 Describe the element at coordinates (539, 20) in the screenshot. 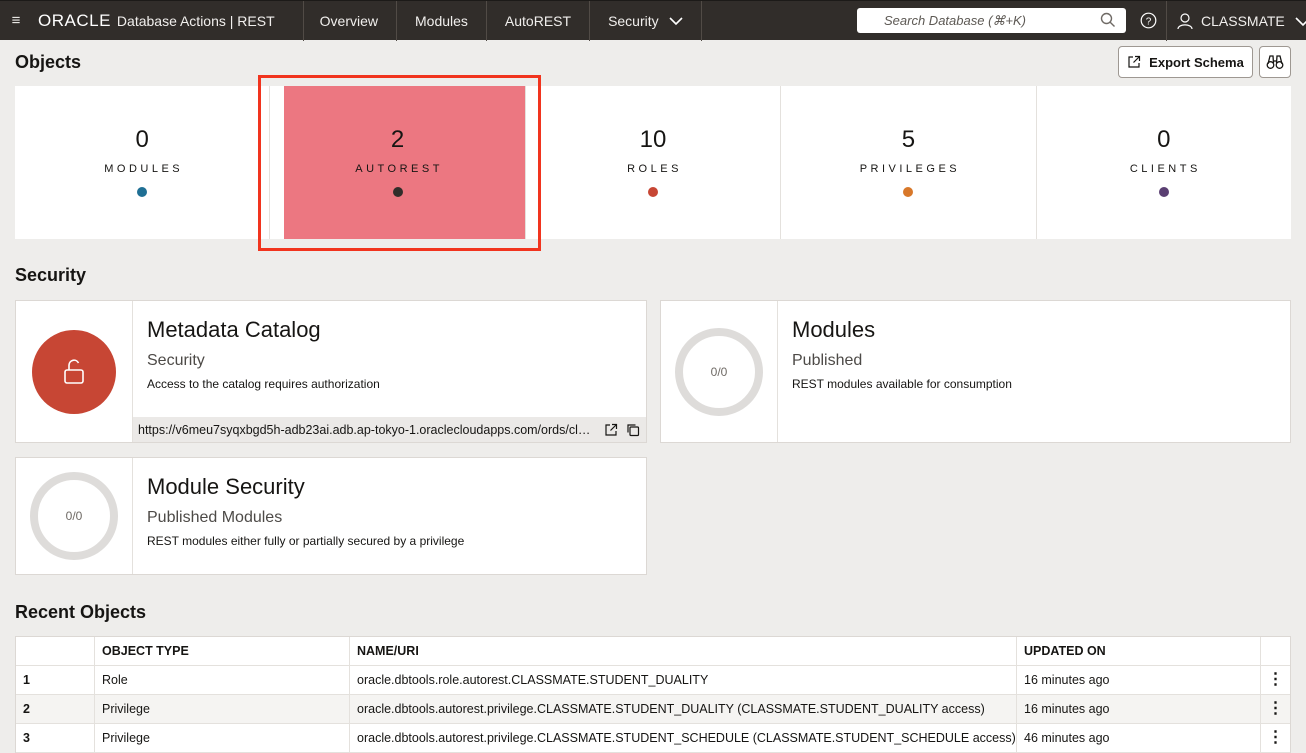

I see `nav-autorest: AutoREST` at that location.